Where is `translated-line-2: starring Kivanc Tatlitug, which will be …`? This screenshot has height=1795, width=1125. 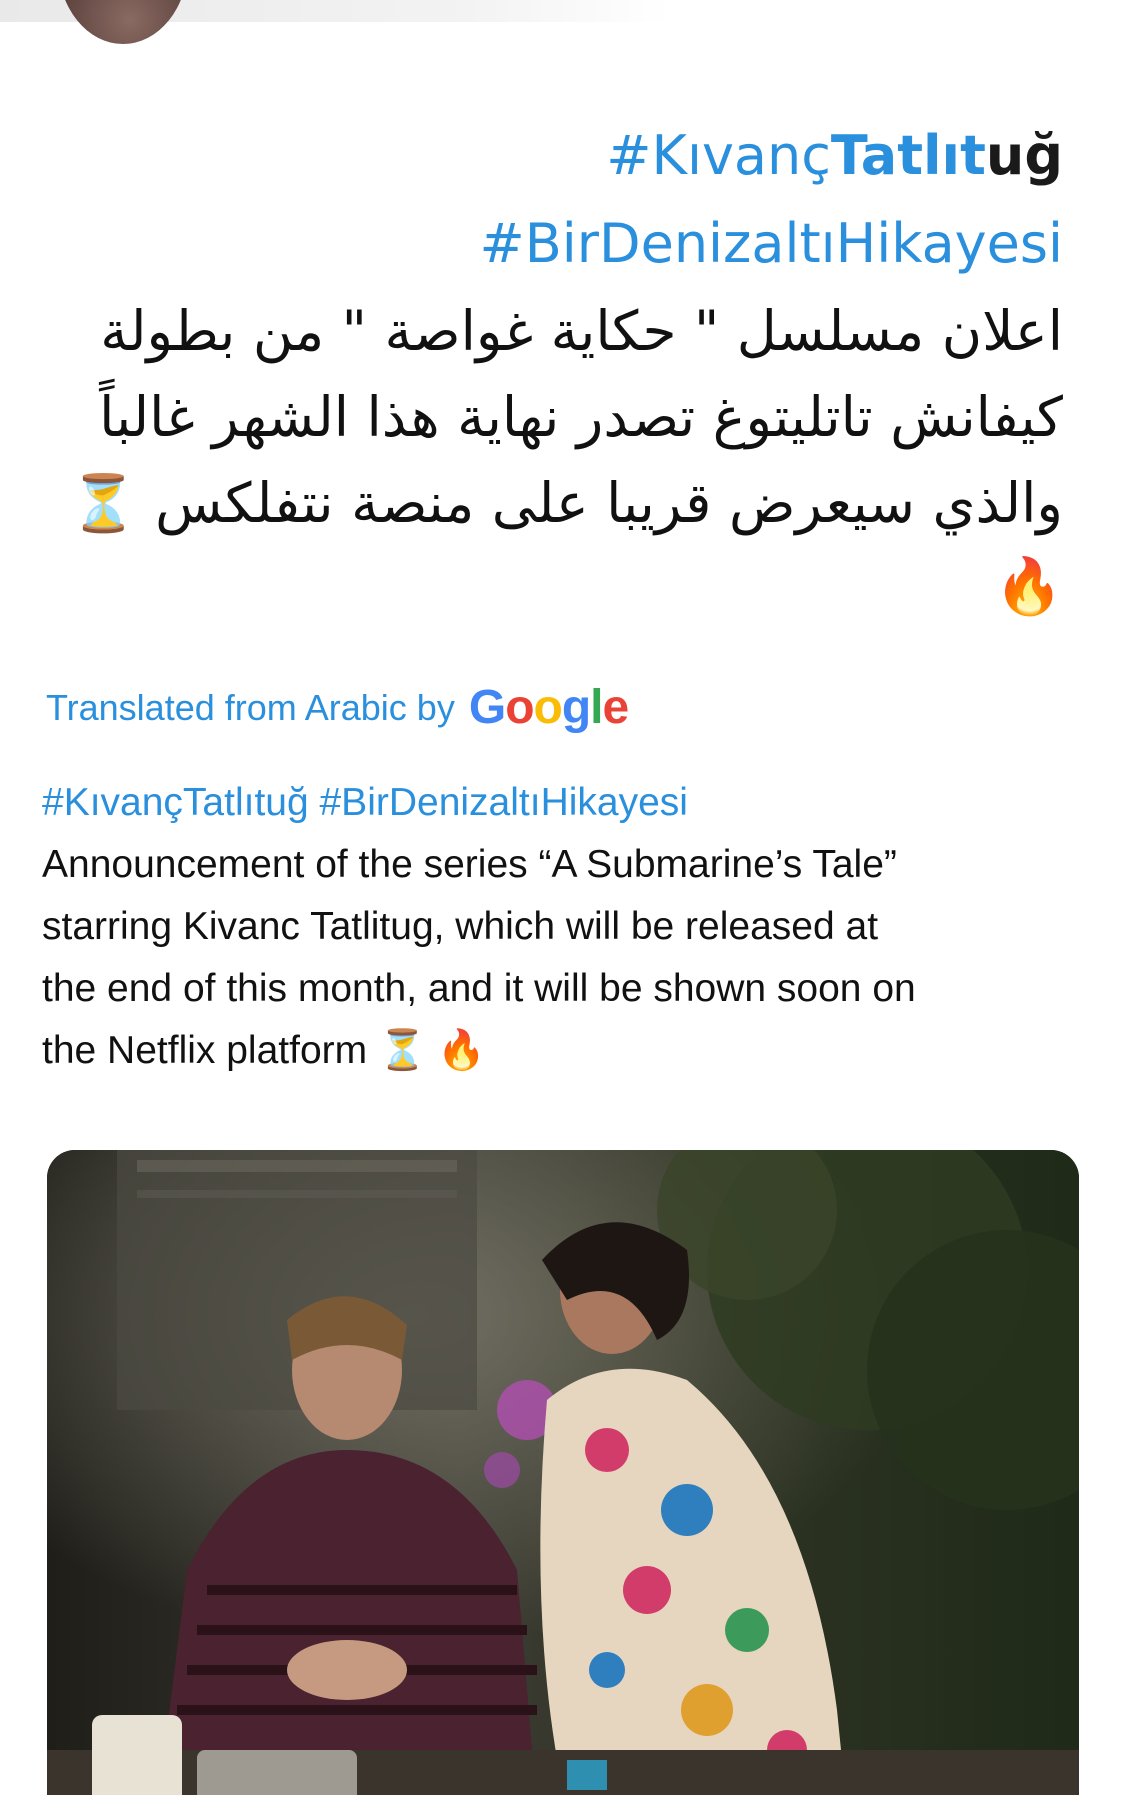
translated-line-2: starring Kivanc Tatlitug, which will be … is located at coordinates (460, 926).